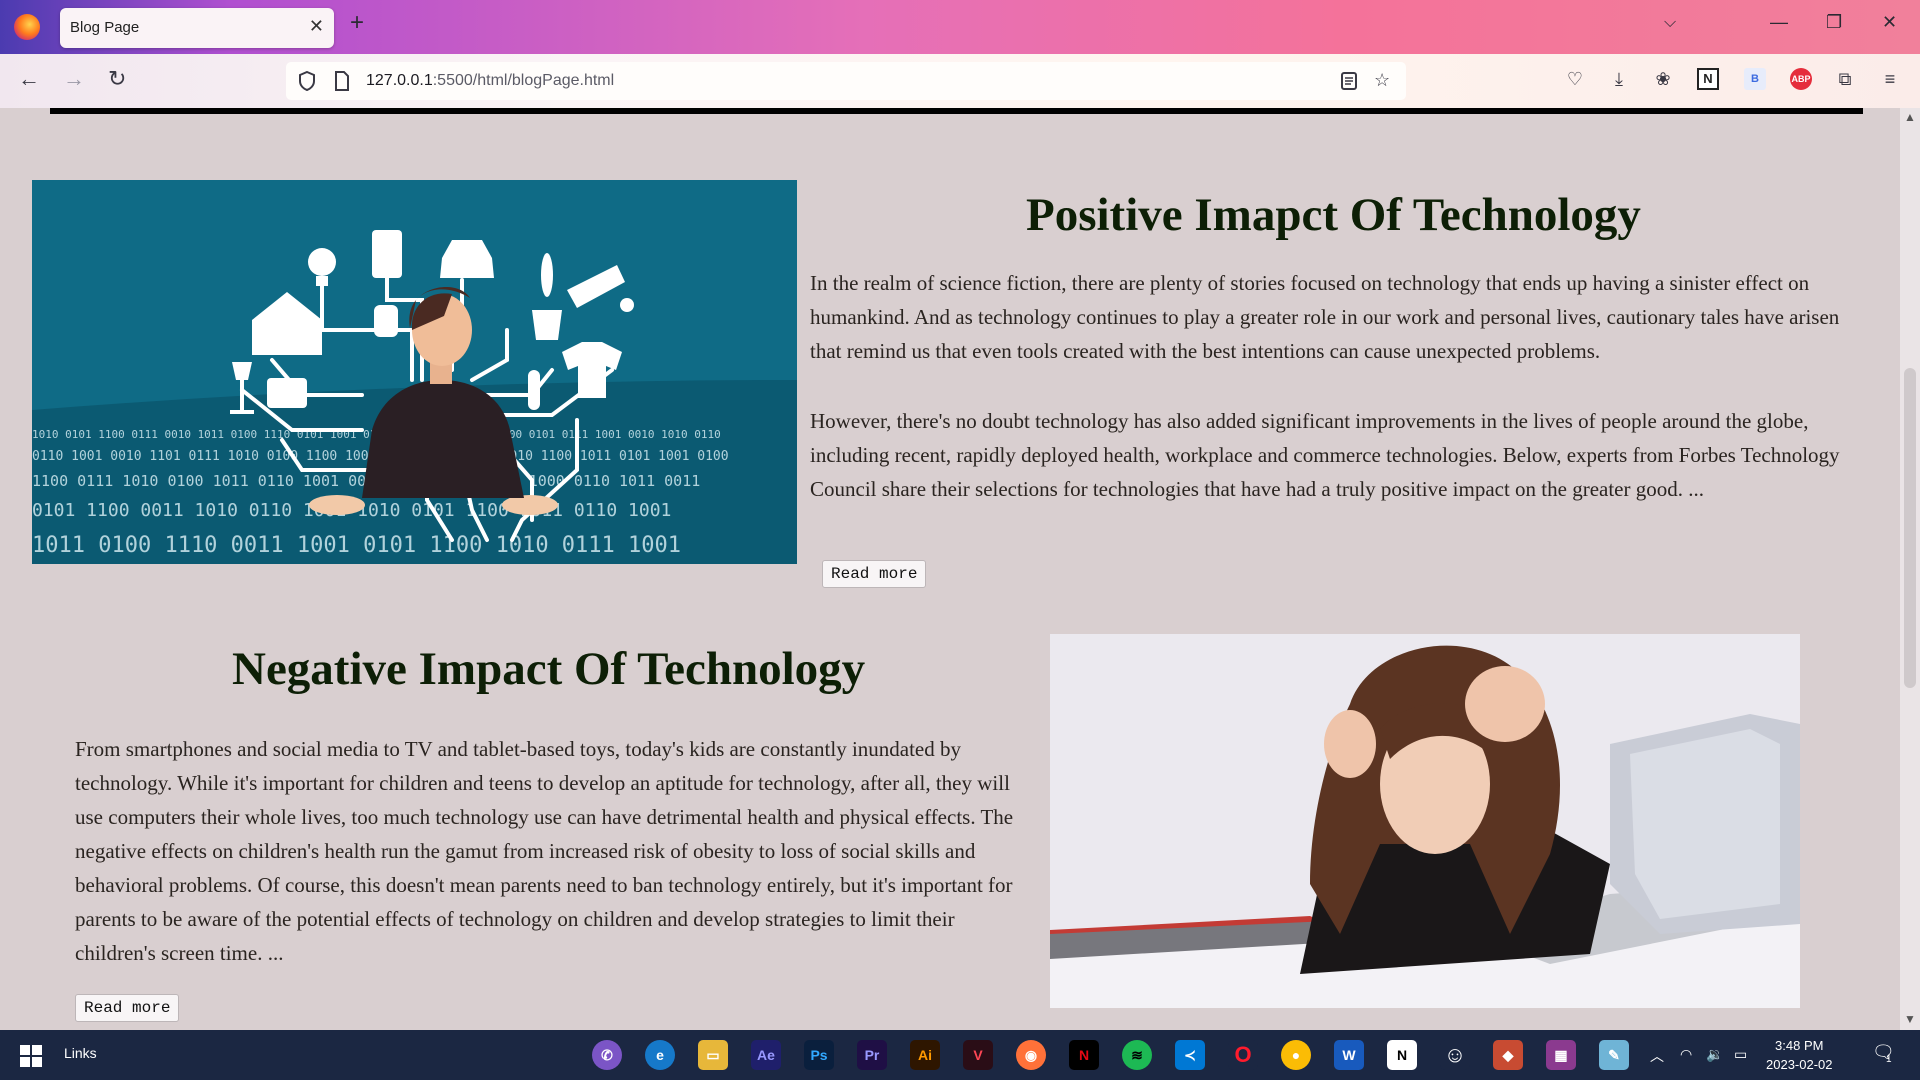  What do you see at coordinates (105, 27) in the screenshot?
I see `tab-title: Blog Page` at bounding box center [105, 27].